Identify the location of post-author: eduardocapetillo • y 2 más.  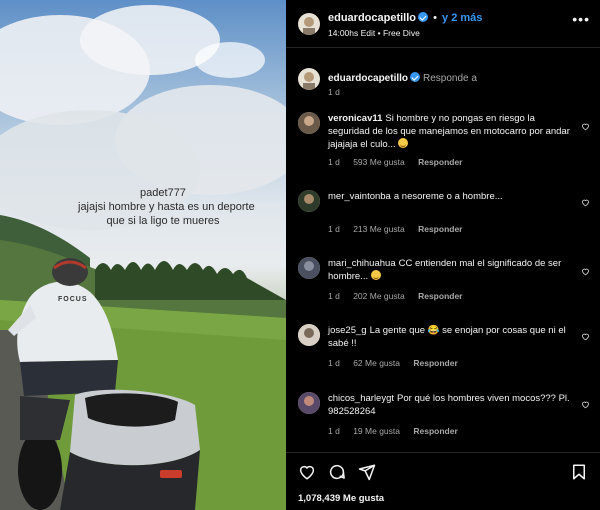
(405, 18).